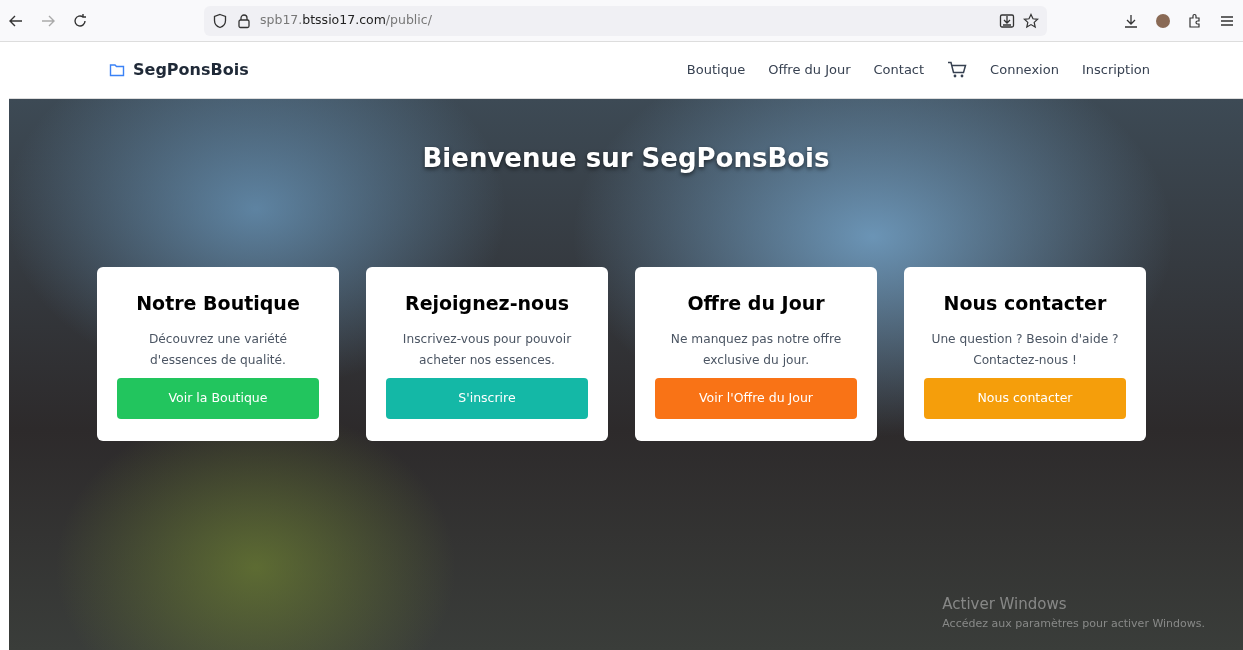 The height and width of the screenshot is (650, 1243). Describe the element at coordinates (1025, 304) in the screenshot. I see `card-title: Nous contacter` at that location.